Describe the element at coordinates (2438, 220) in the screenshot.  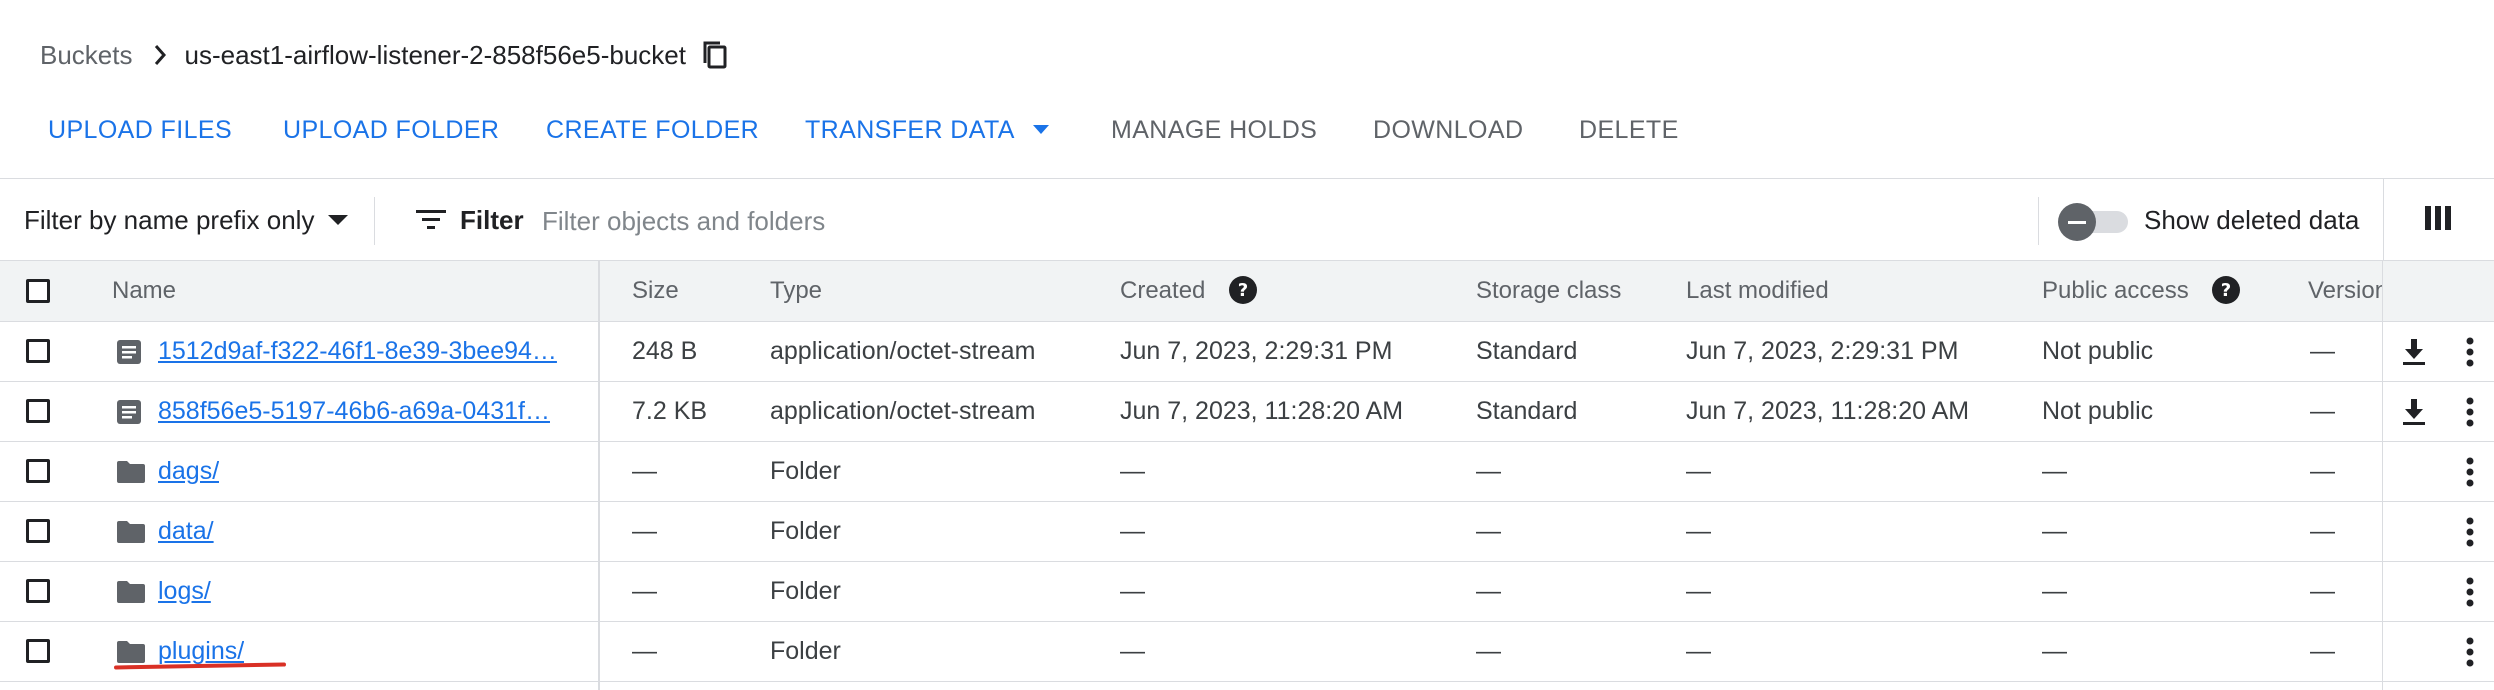
I see `view-columns-icon` at that location.